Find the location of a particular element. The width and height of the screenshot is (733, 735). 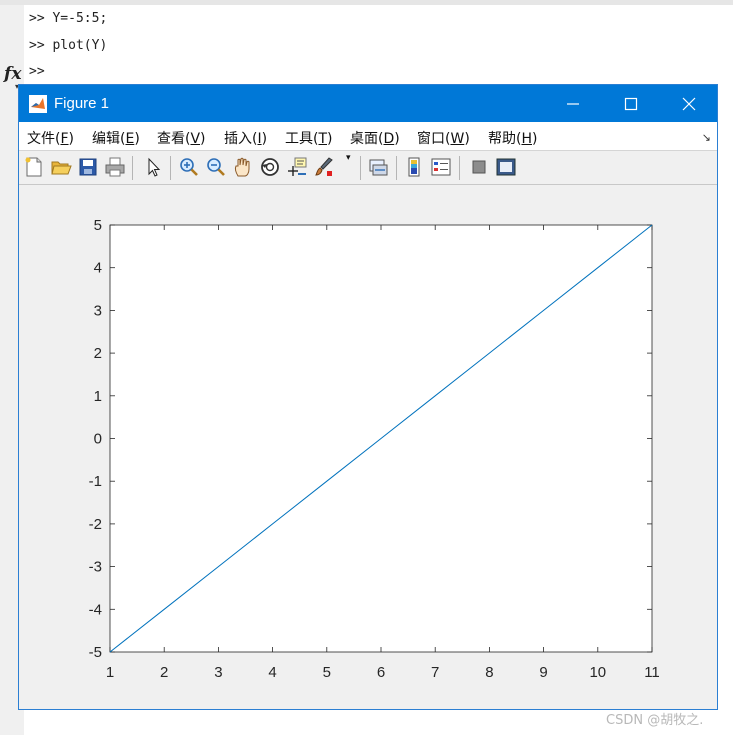

command-line-2: >> plot(Y) is located at coordinates (68, 45).